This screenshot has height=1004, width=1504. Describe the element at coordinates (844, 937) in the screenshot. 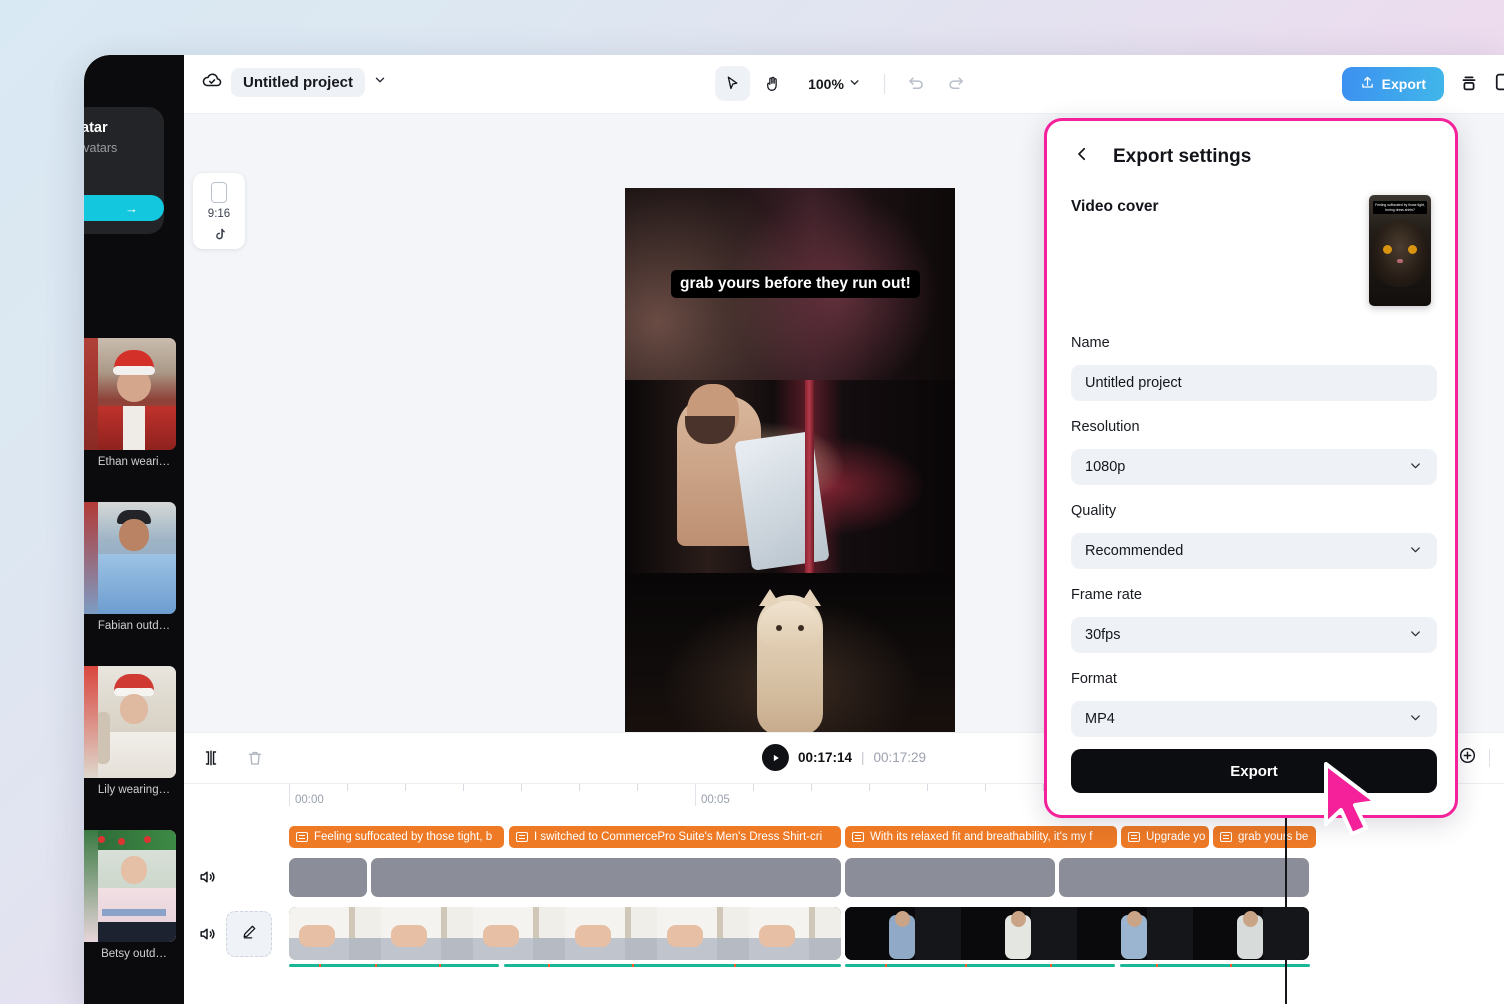

I see `video-track` at that location.